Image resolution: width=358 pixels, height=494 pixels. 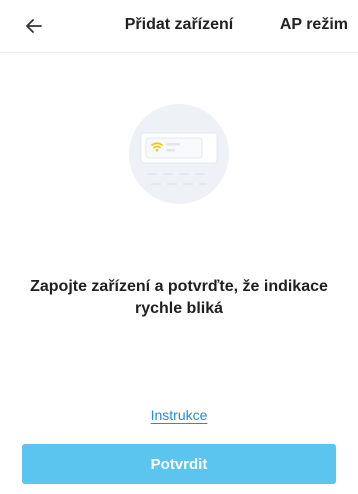 I want to click on header-bar: Přidat zařízení AP režim, so click(x=179, y=26).